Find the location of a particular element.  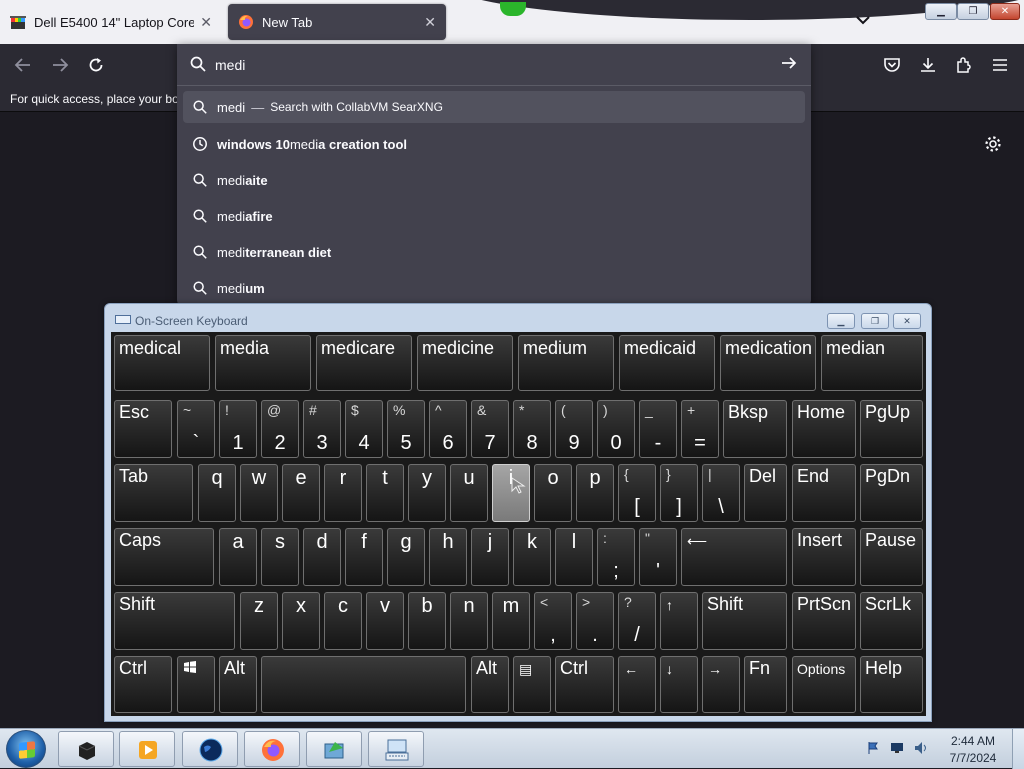

key-quote: " ' is located at coordinates (658, 557).